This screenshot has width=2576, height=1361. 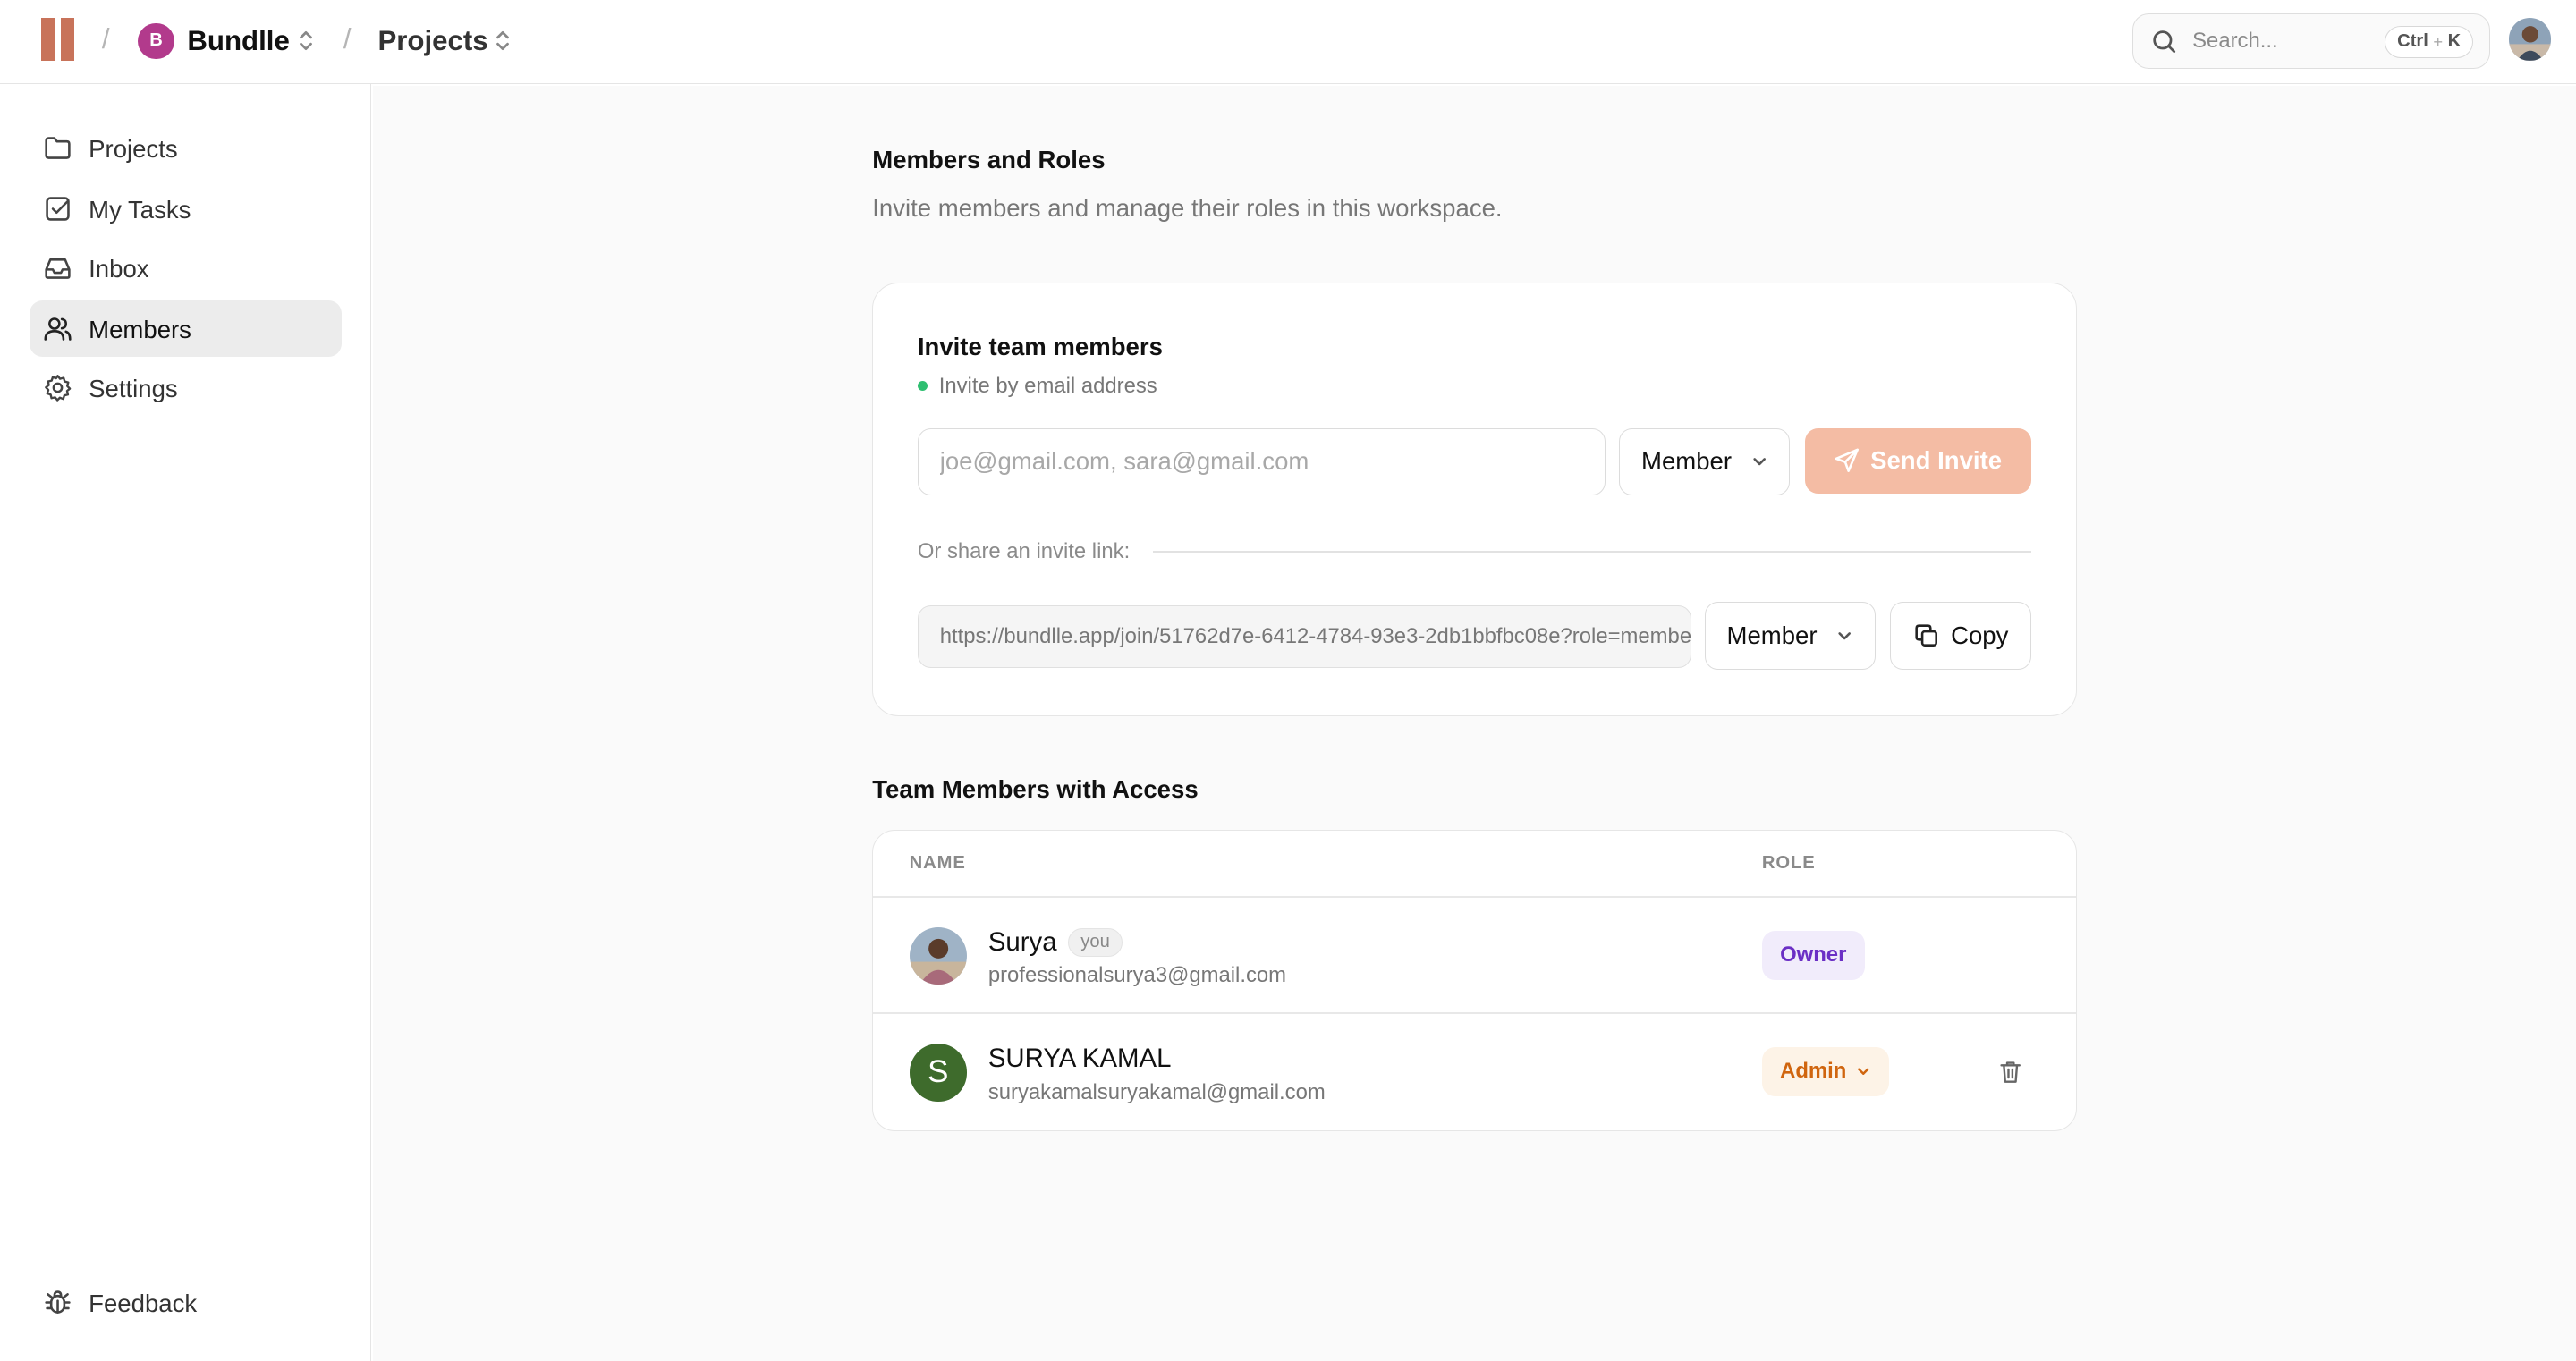 What do you see at coordinates (119, 268) in the screenshot?
I see `sidebar-item-label: Inbox` at bounding box center [119, 268].